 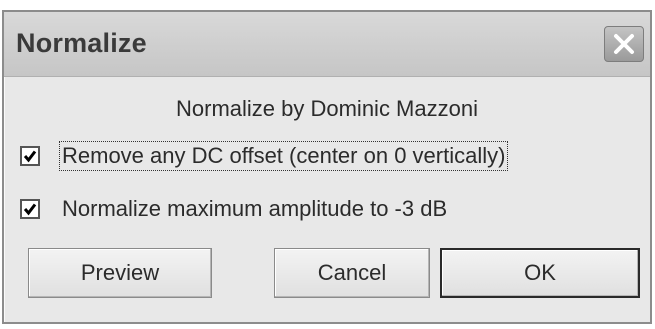 I want to click on close-icon, so click(x=624, y=44).